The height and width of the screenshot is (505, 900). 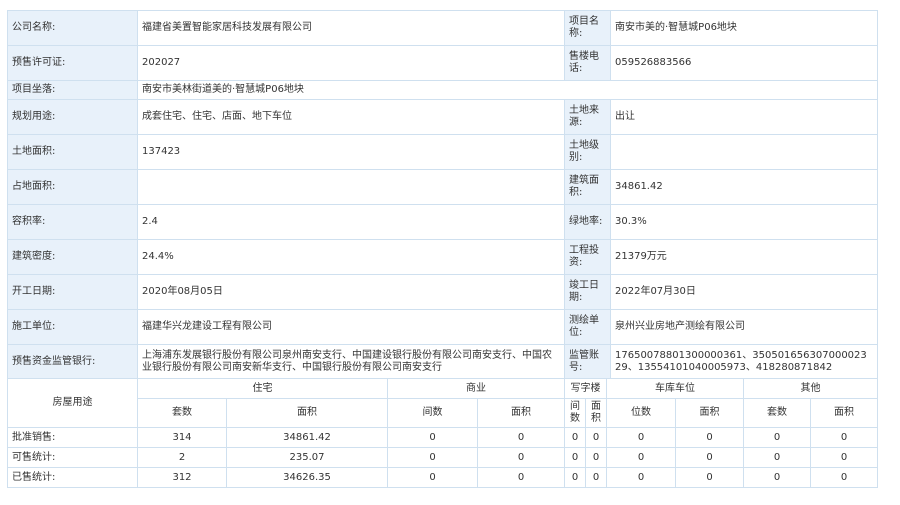 I want to click on usage-value: 成套住宅、住宅、店面、地下车位, so click(x=351, y=117).